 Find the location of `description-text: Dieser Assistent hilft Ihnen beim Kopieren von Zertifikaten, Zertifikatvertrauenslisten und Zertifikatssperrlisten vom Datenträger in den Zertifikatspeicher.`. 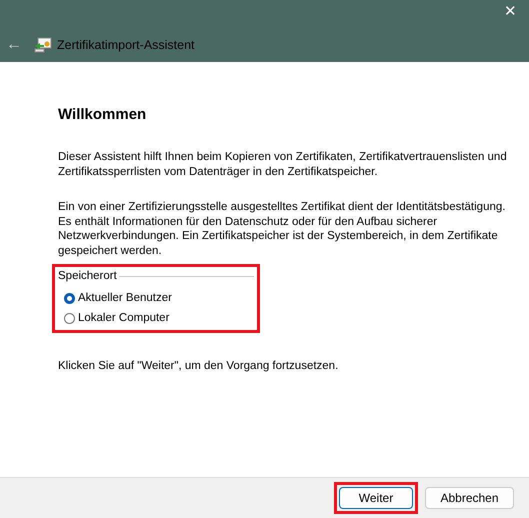

description-text: Dieser Assistent hilft Ihnen beim Kopieren von Zertifikaten, Zertifikatvertrauenslisten und Zertifikatssperrlisten vom Datenträger in den Zertifikatspeicher. is located at coordinates (283, 164).